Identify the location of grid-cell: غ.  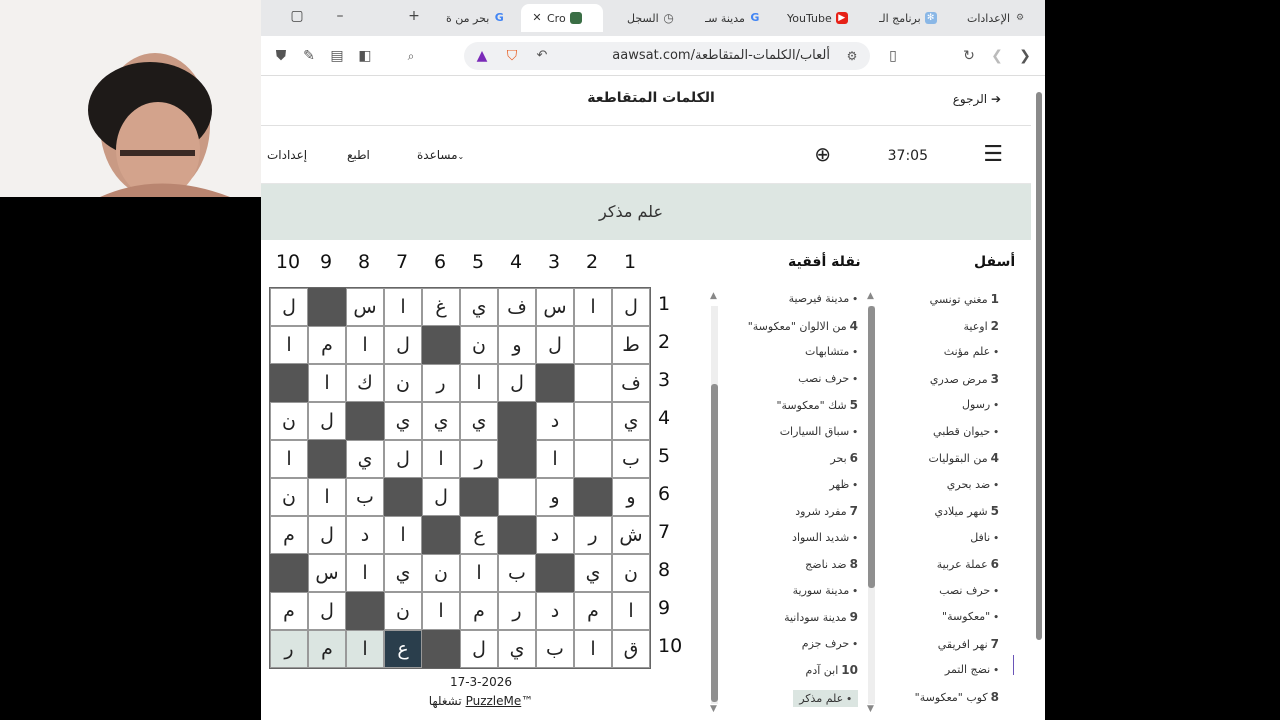
(441, 307).